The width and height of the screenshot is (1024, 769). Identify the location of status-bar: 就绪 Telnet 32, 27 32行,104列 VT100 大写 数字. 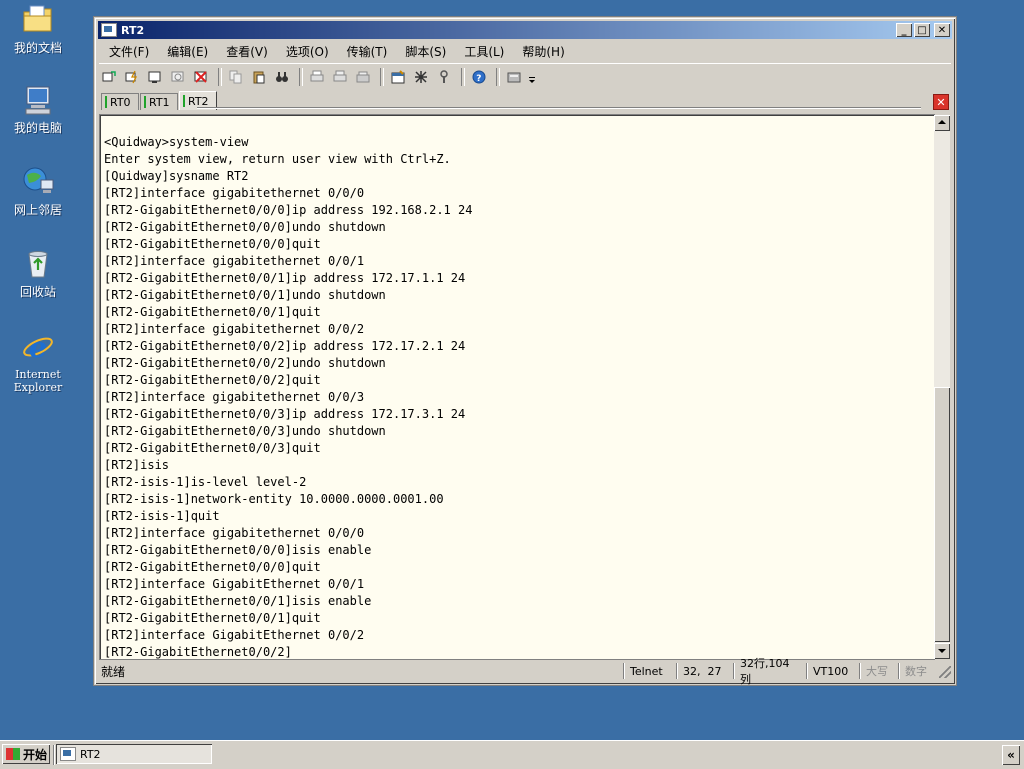
(525, 671).